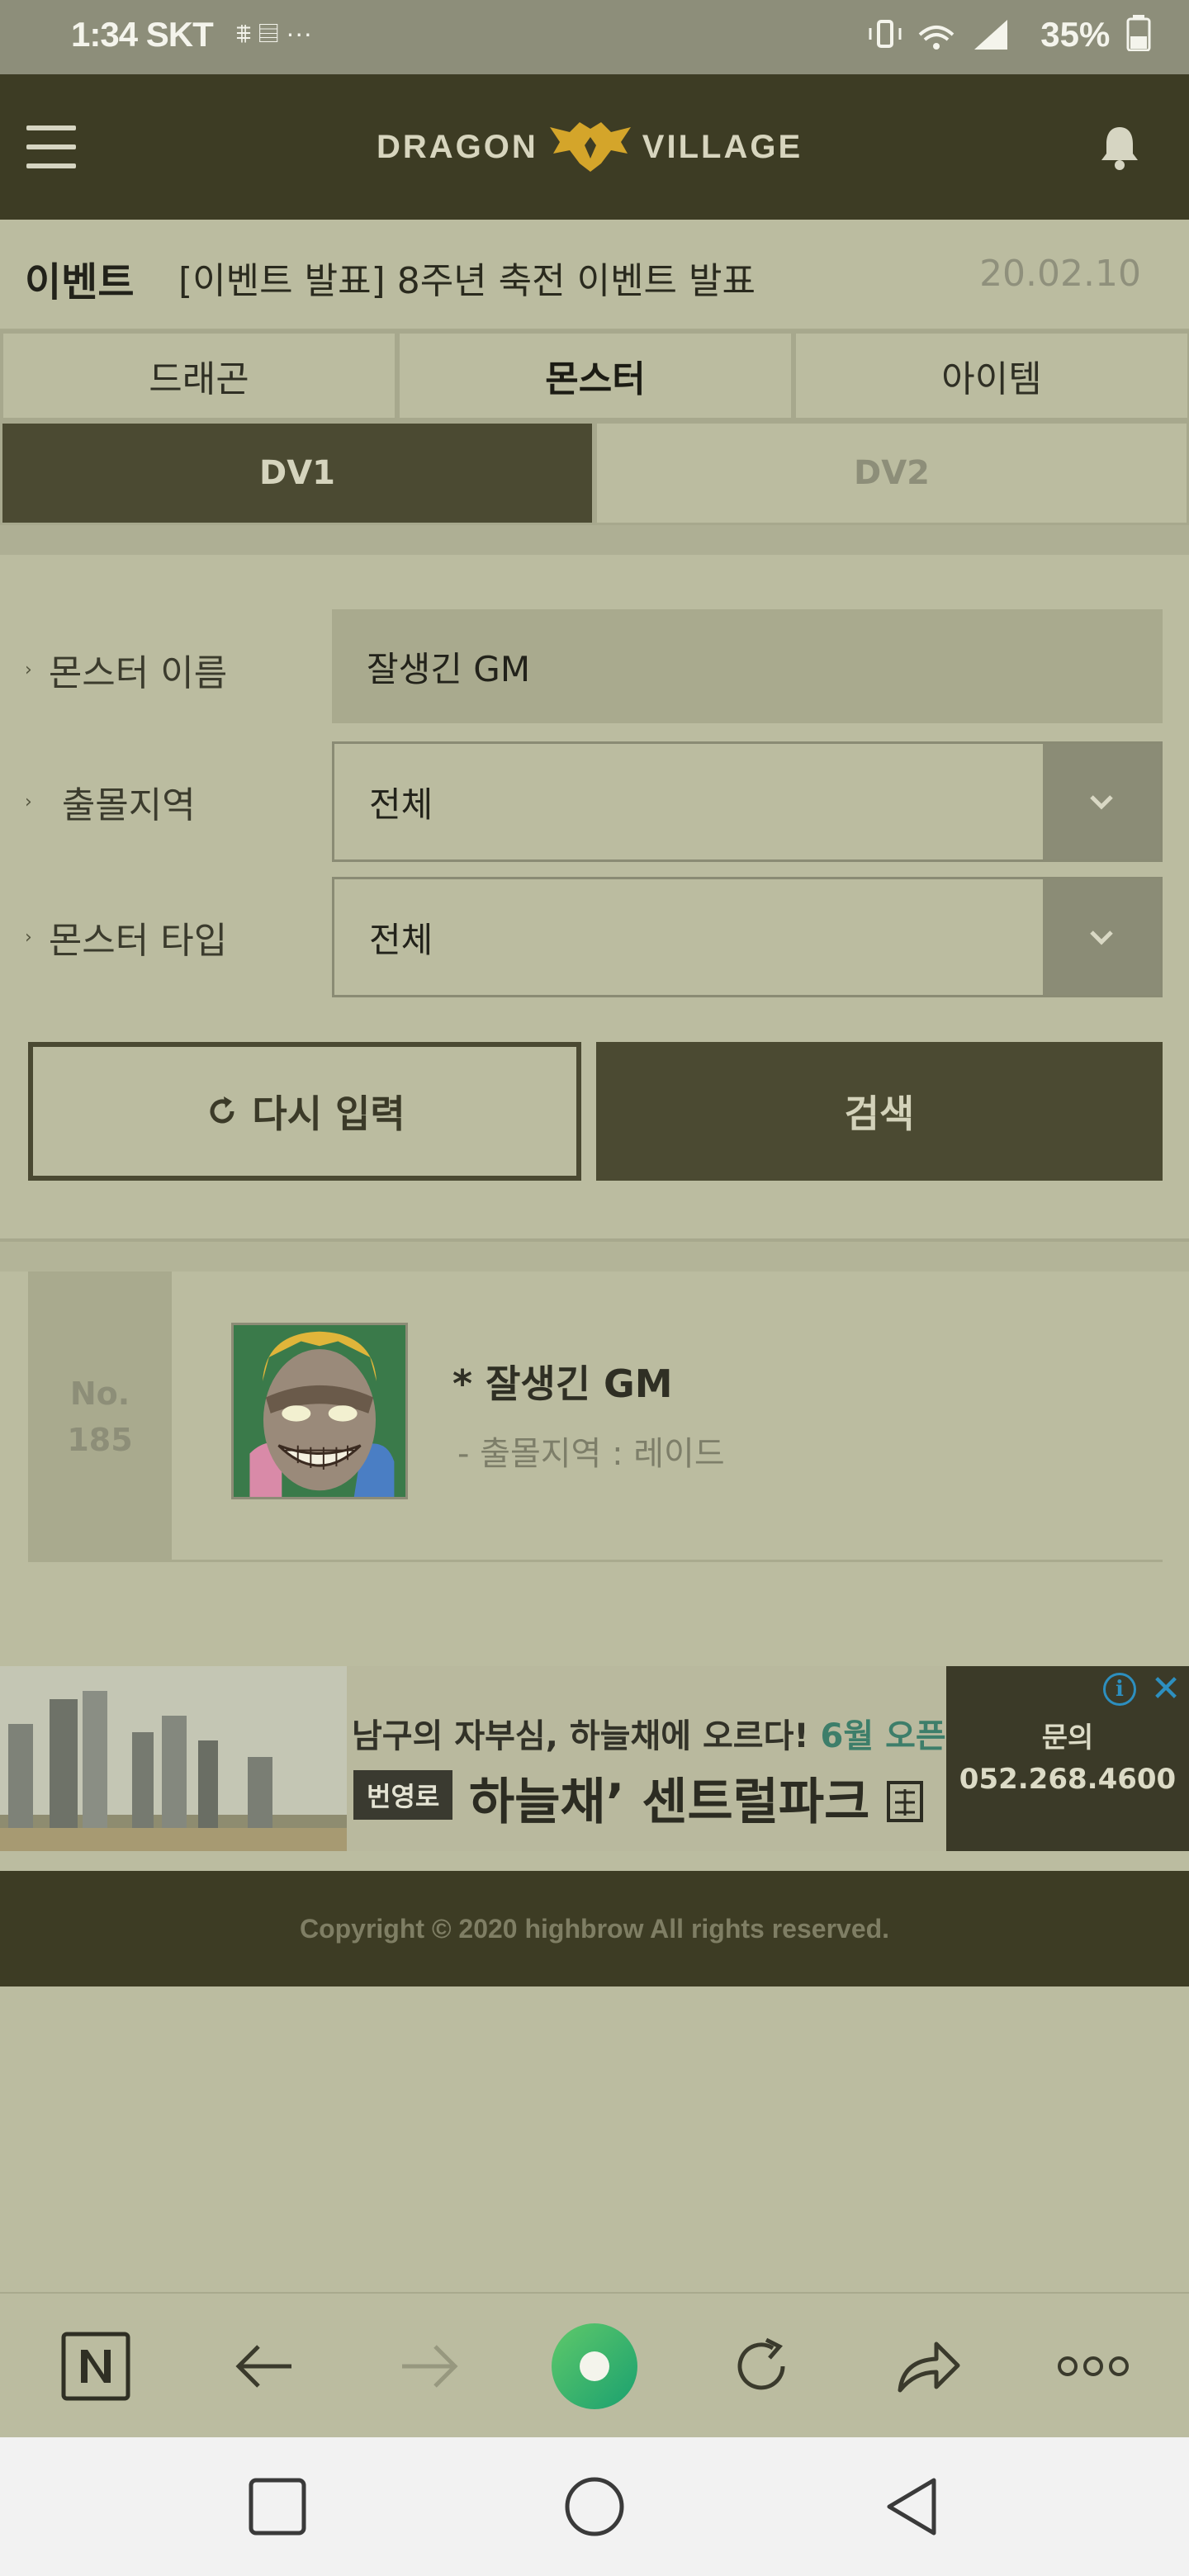  I want to click on naver-n-icon, so click(95, 2366).